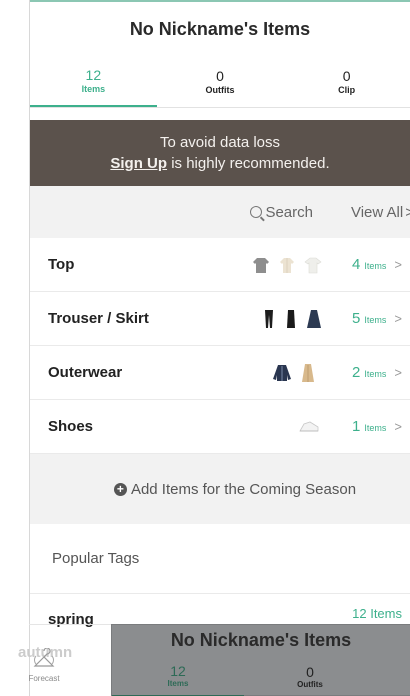  What do you see at coordinates (310, 684) in the screenshot?
I see `overlay-outfits-label: Outfits` at bounding box center [310, 684].